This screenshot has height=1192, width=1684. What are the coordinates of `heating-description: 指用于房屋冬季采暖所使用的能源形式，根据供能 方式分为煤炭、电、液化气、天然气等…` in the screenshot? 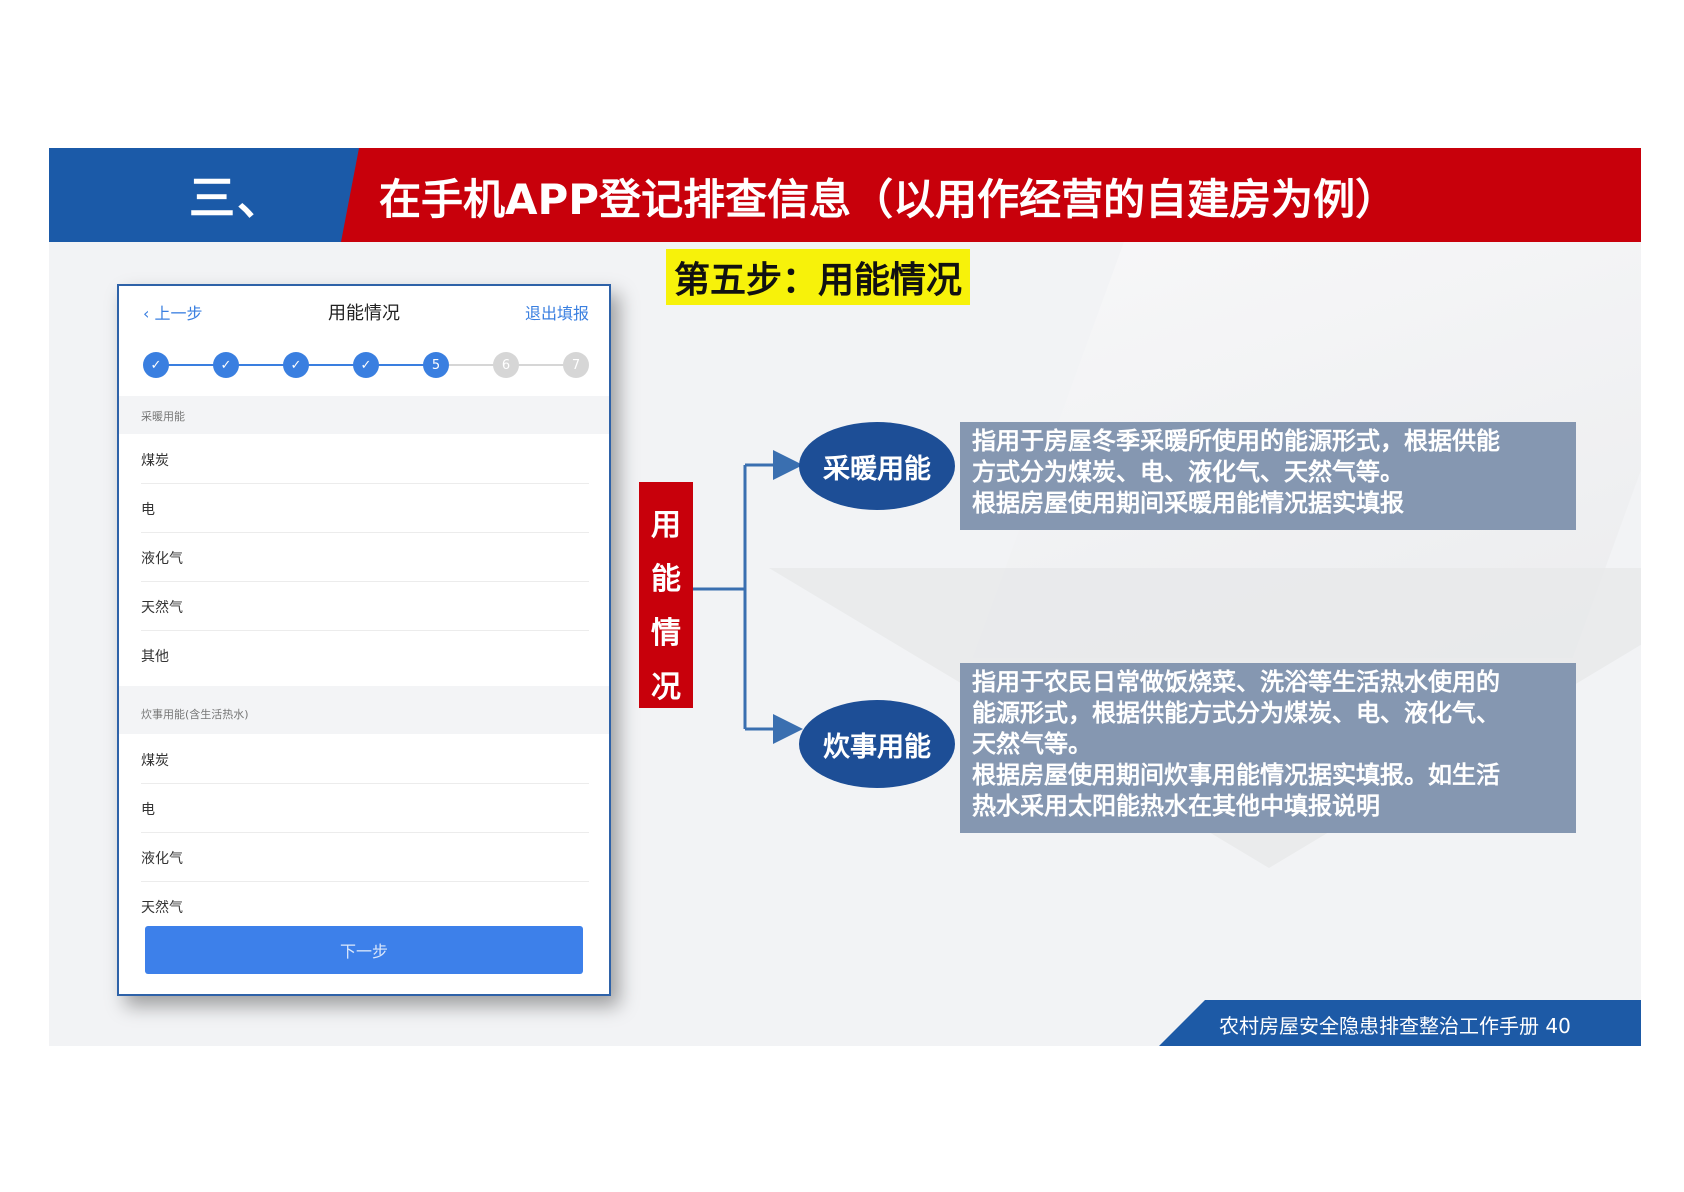 It's located at (1268, 476).